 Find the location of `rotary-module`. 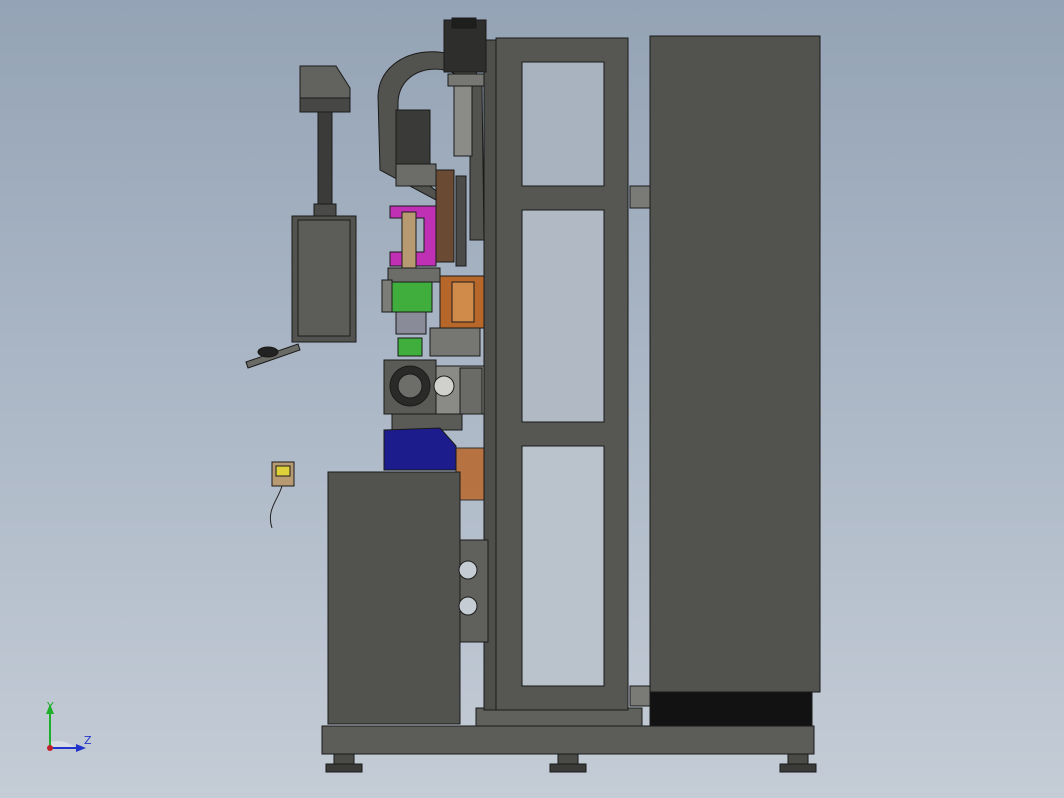

rotary-module is located at coordinates (434, 395).